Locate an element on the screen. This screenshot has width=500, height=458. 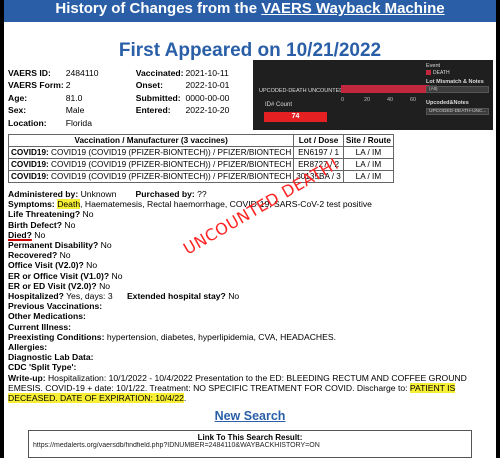
vaccinated-value: 2021-10-11 is located at coordinates (207, 73).